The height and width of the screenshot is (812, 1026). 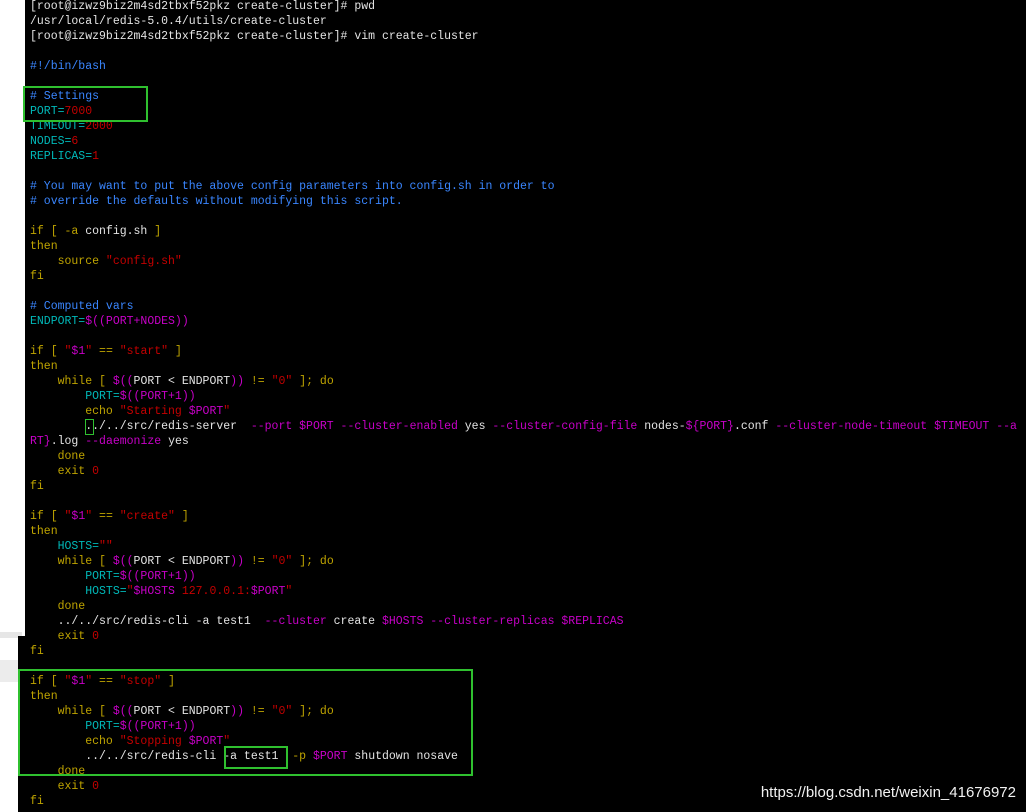 I want to click on left-selected-band, so click(x=9, y=671).